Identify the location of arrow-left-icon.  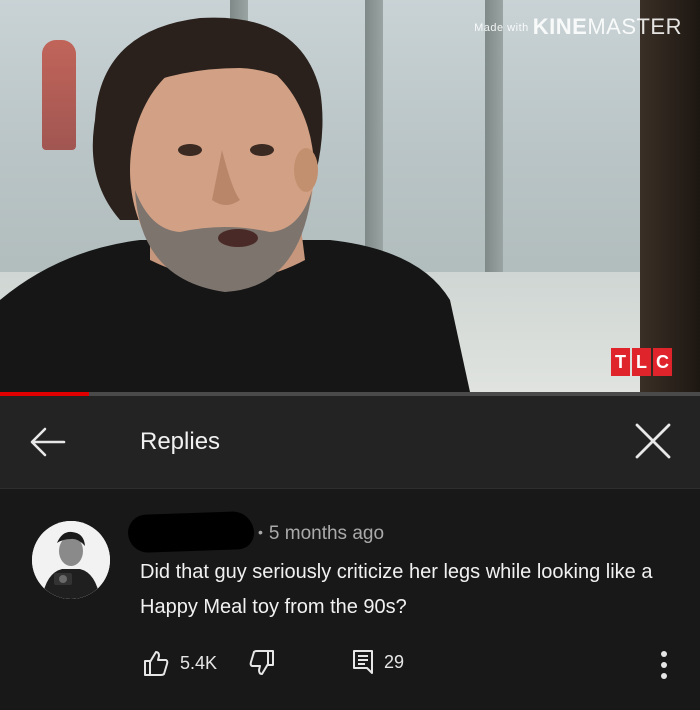
(48, 442).